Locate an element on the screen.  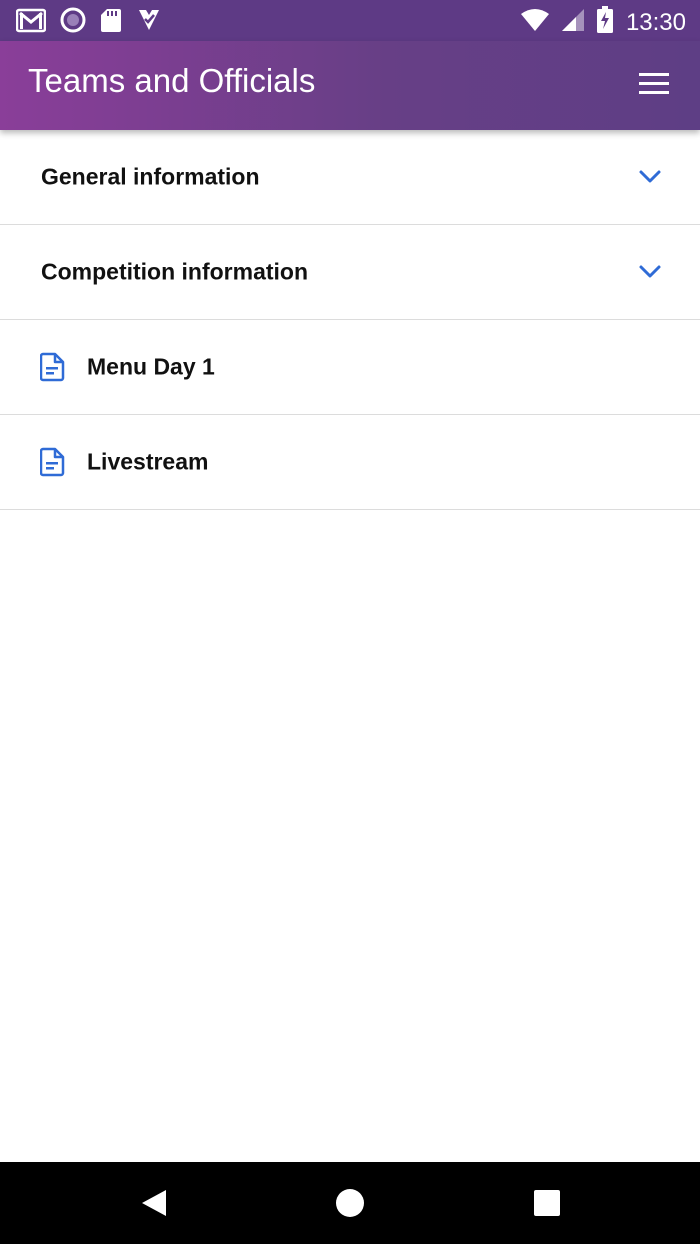
page-title: Teams and Officials is located at coordinates (172, 80).